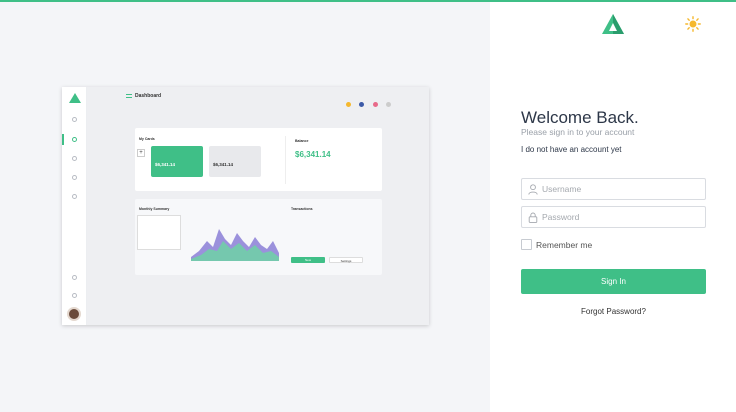 This screenshot has width=736, height=412. I want to click on welcome-heading: Welcome Back., so click(580, 117).